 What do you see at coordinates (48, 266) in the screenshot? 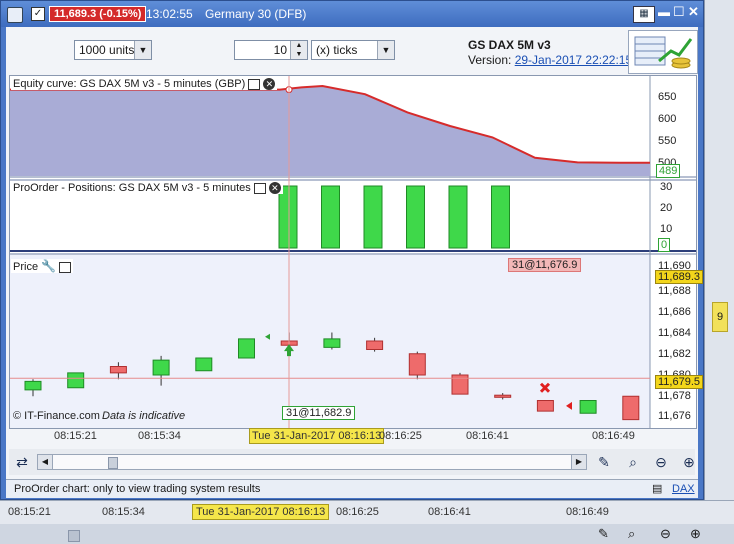
I see `wrench-icon: 🔧` at bounding box center [48, 266].